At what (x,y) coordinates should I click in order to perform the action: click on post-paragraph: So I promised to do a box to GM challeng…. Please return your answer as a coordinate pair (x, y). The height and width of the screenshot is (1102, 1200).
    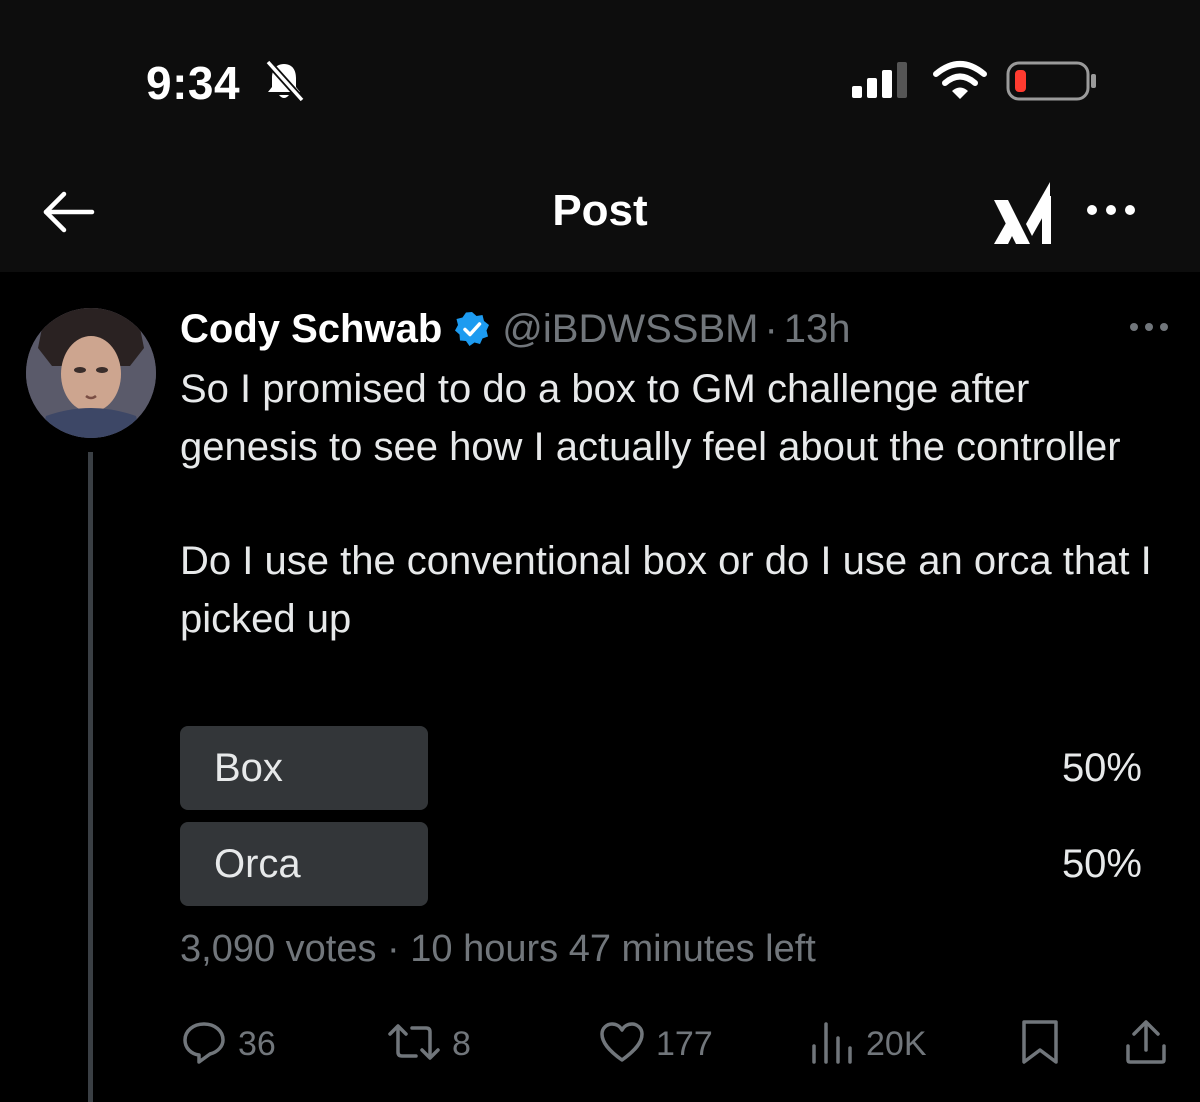
    Looking at the image, I should click on (650, 418).